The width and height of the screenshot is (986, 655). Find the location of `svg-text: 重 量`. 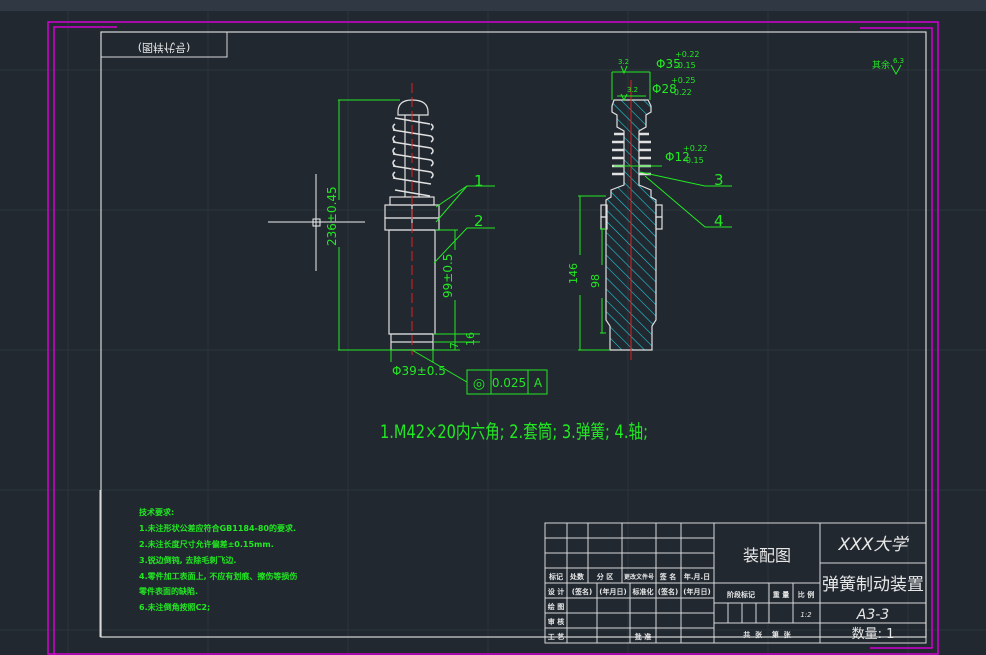

svg-text: 重 量 is located at coordinates (781, 594).